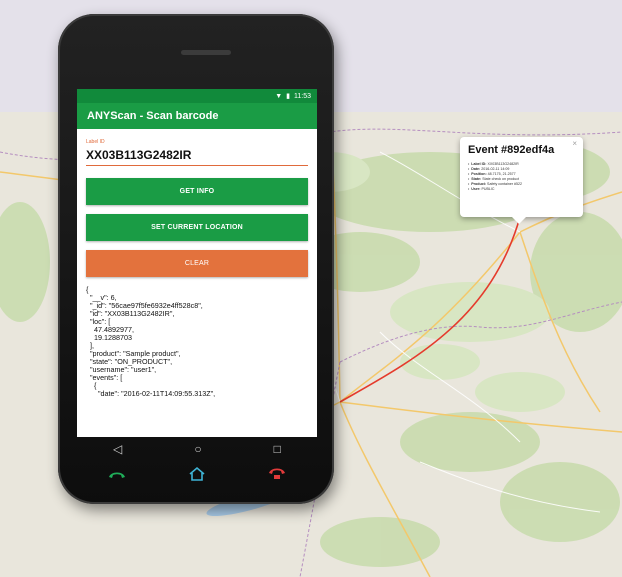 The height and width of the screenshot is (577, 622). Describe the element at coordinates (288, 96) in the screenshot. I see `battery-icon: ▮` at that location.